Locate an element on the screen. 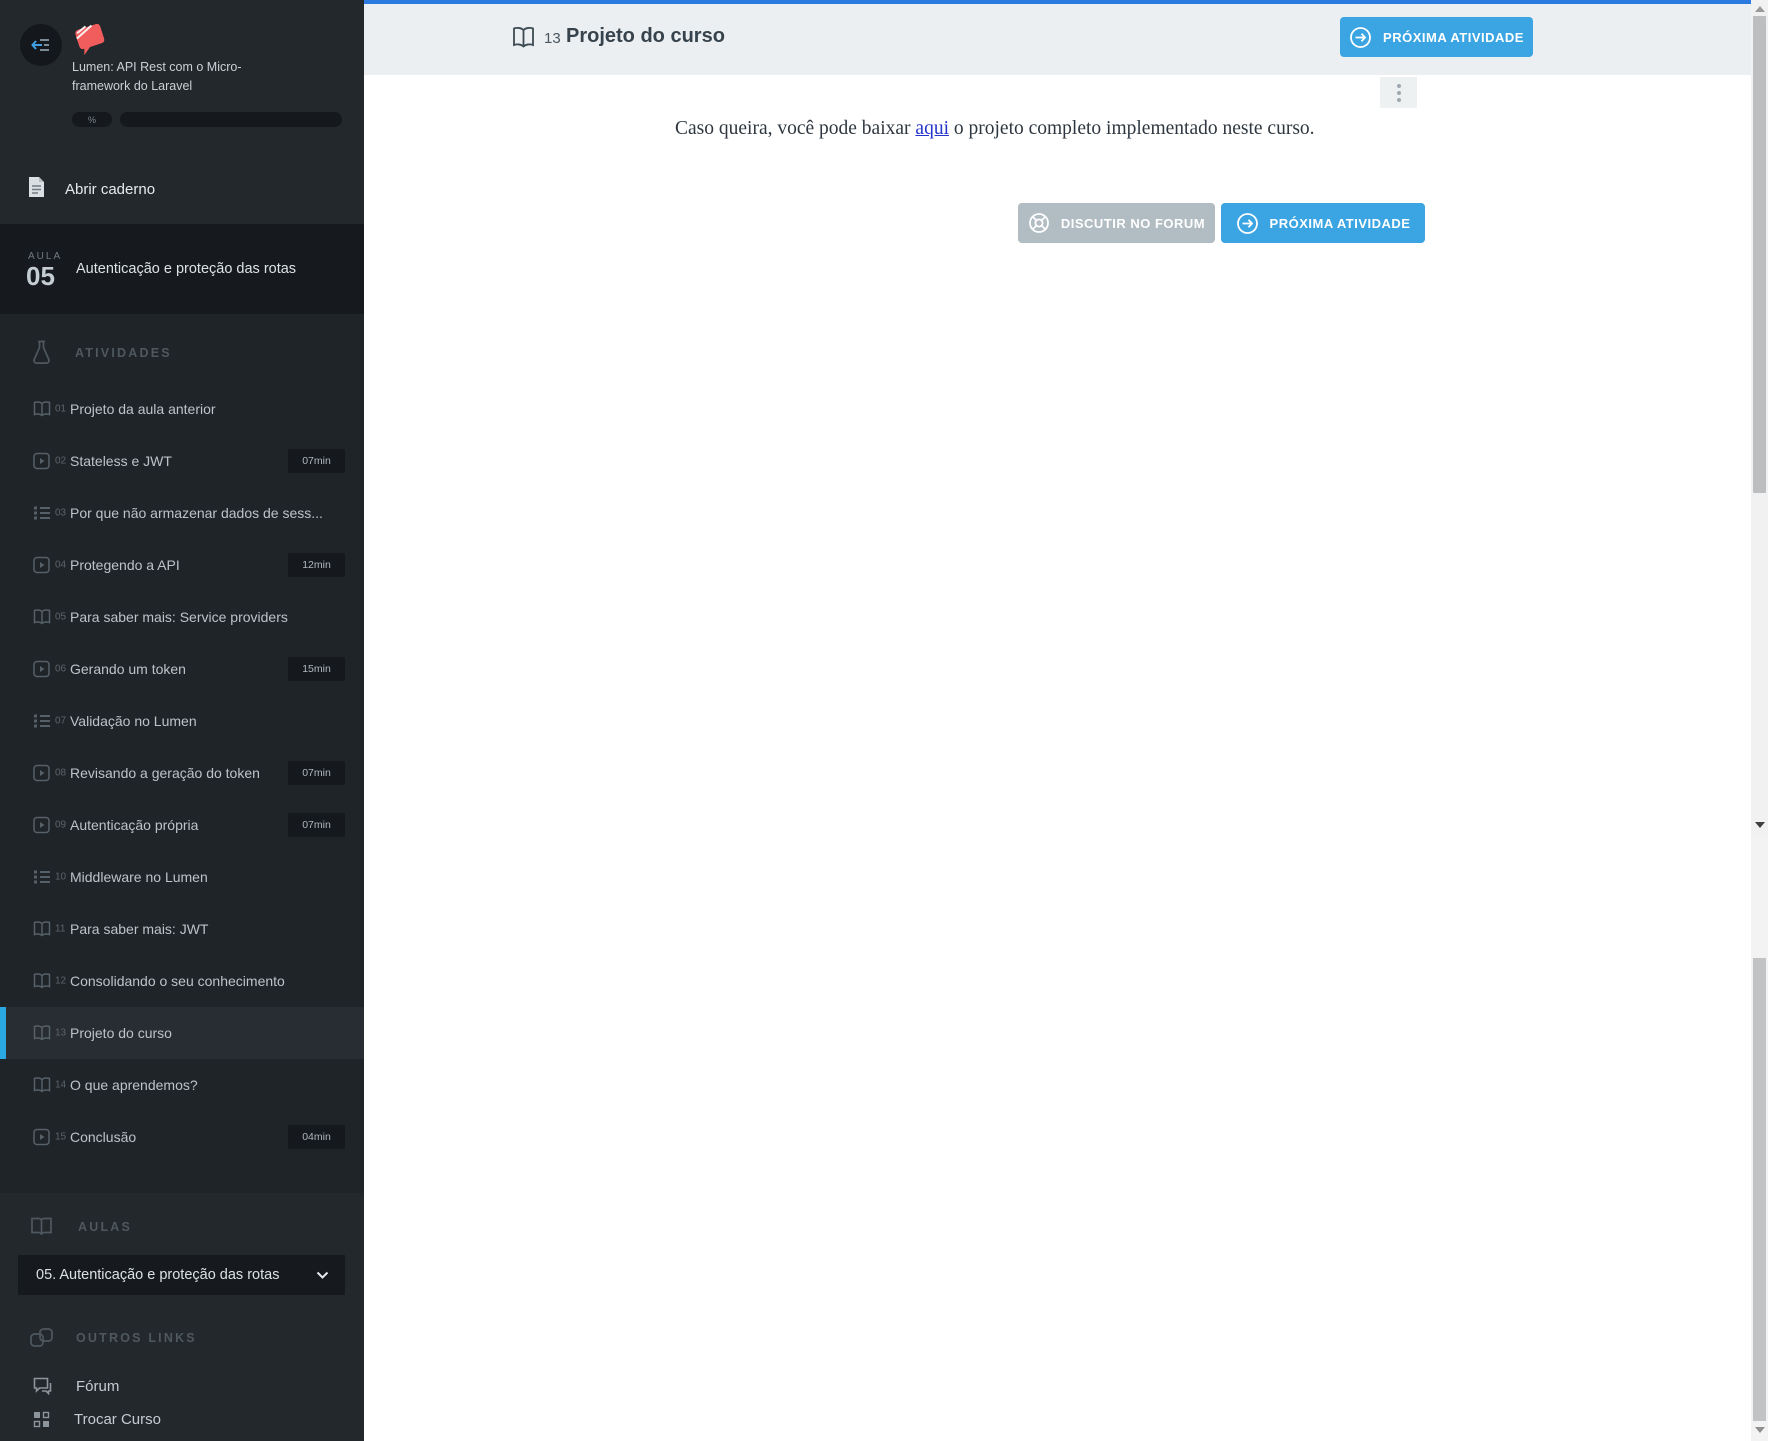 The width and height of the screenshot is (1768, 1441). flask-icon is located at coordinates (41, 352).